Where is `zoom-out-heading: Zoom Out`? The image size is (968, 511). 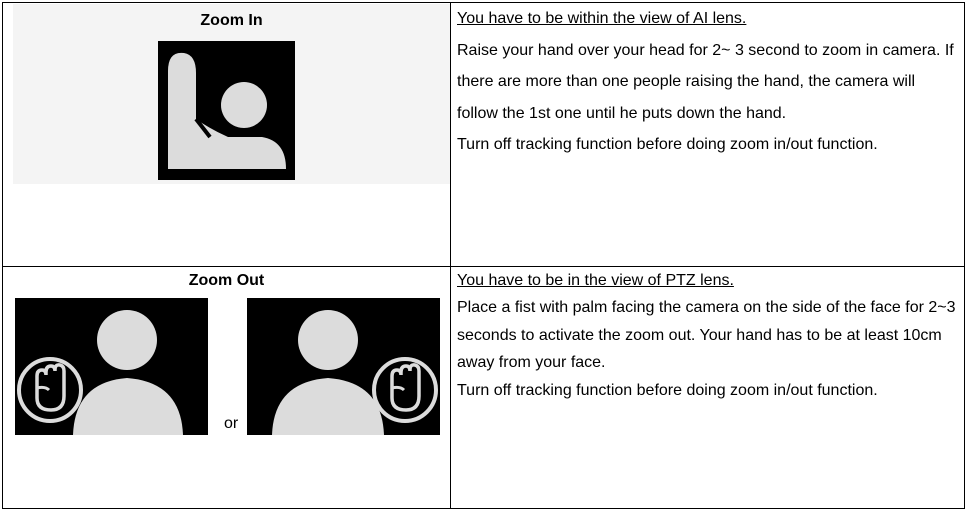
zoom-out-heading: Zoom Out is located at coordinates (226, 280).